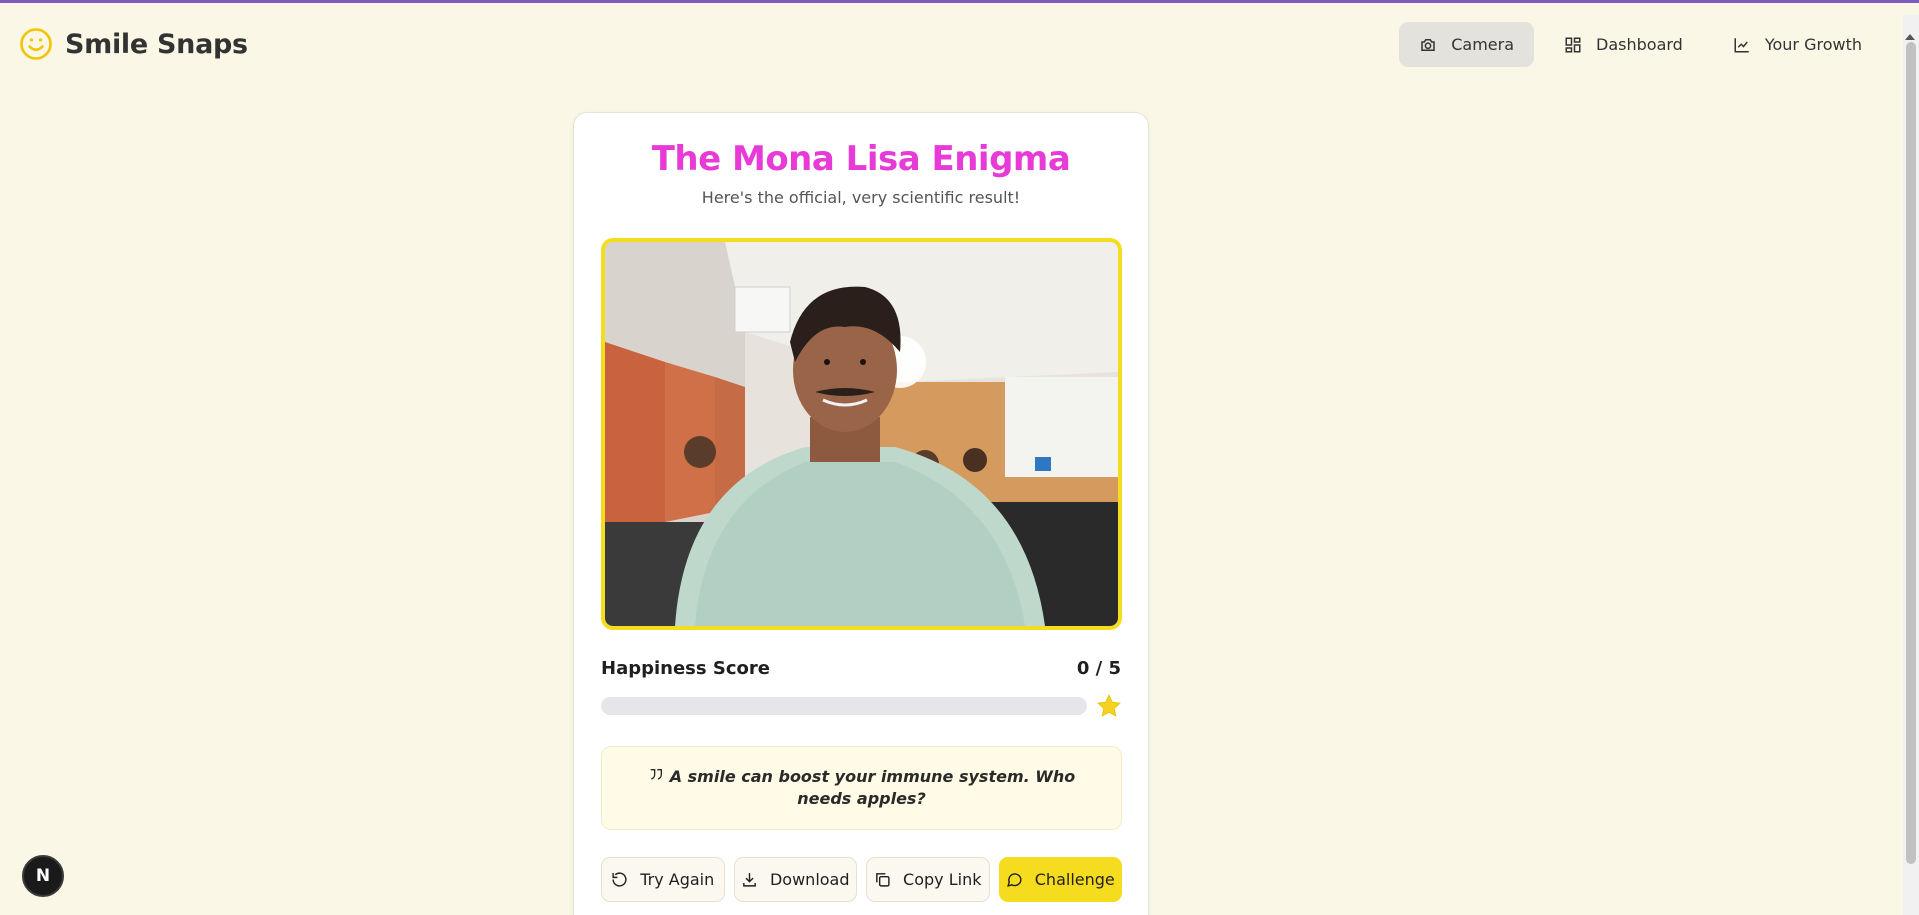  I want to click on nav-dashboard: Dashboard, so click(1623, 44).